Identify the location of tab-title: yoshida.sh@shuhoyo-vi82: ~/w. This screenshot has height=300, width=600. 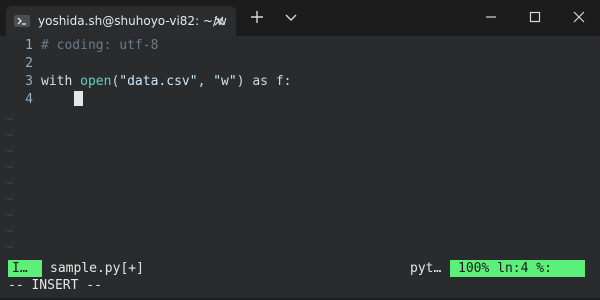
(132, 21).